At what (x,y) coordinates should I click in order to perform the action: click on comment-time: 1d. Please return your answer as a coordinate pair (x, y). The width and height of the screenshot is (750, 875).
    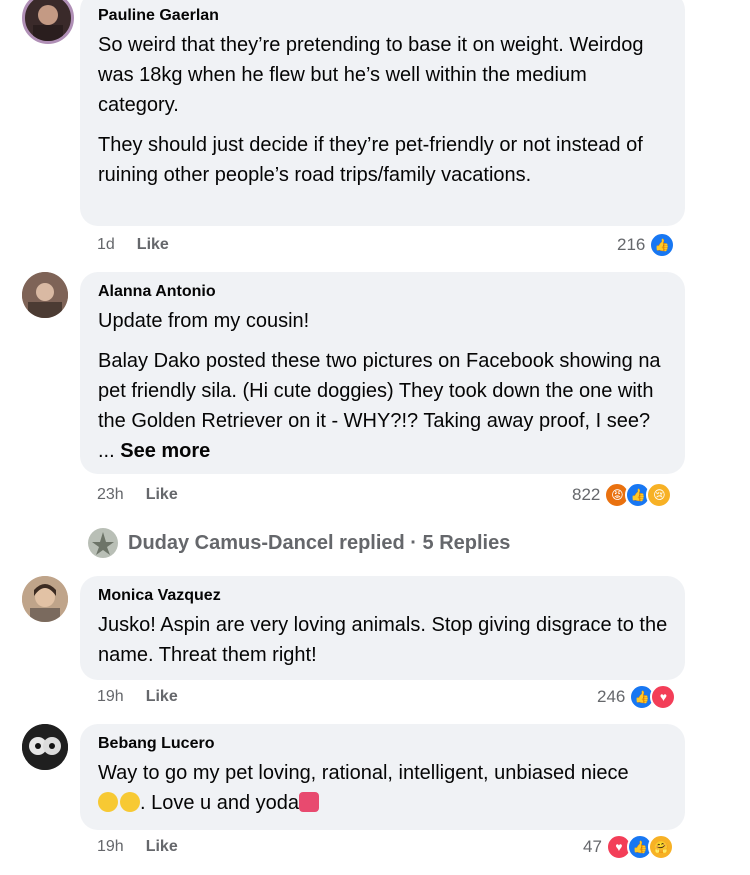
    Looking at the image, I should click on (106, 245).